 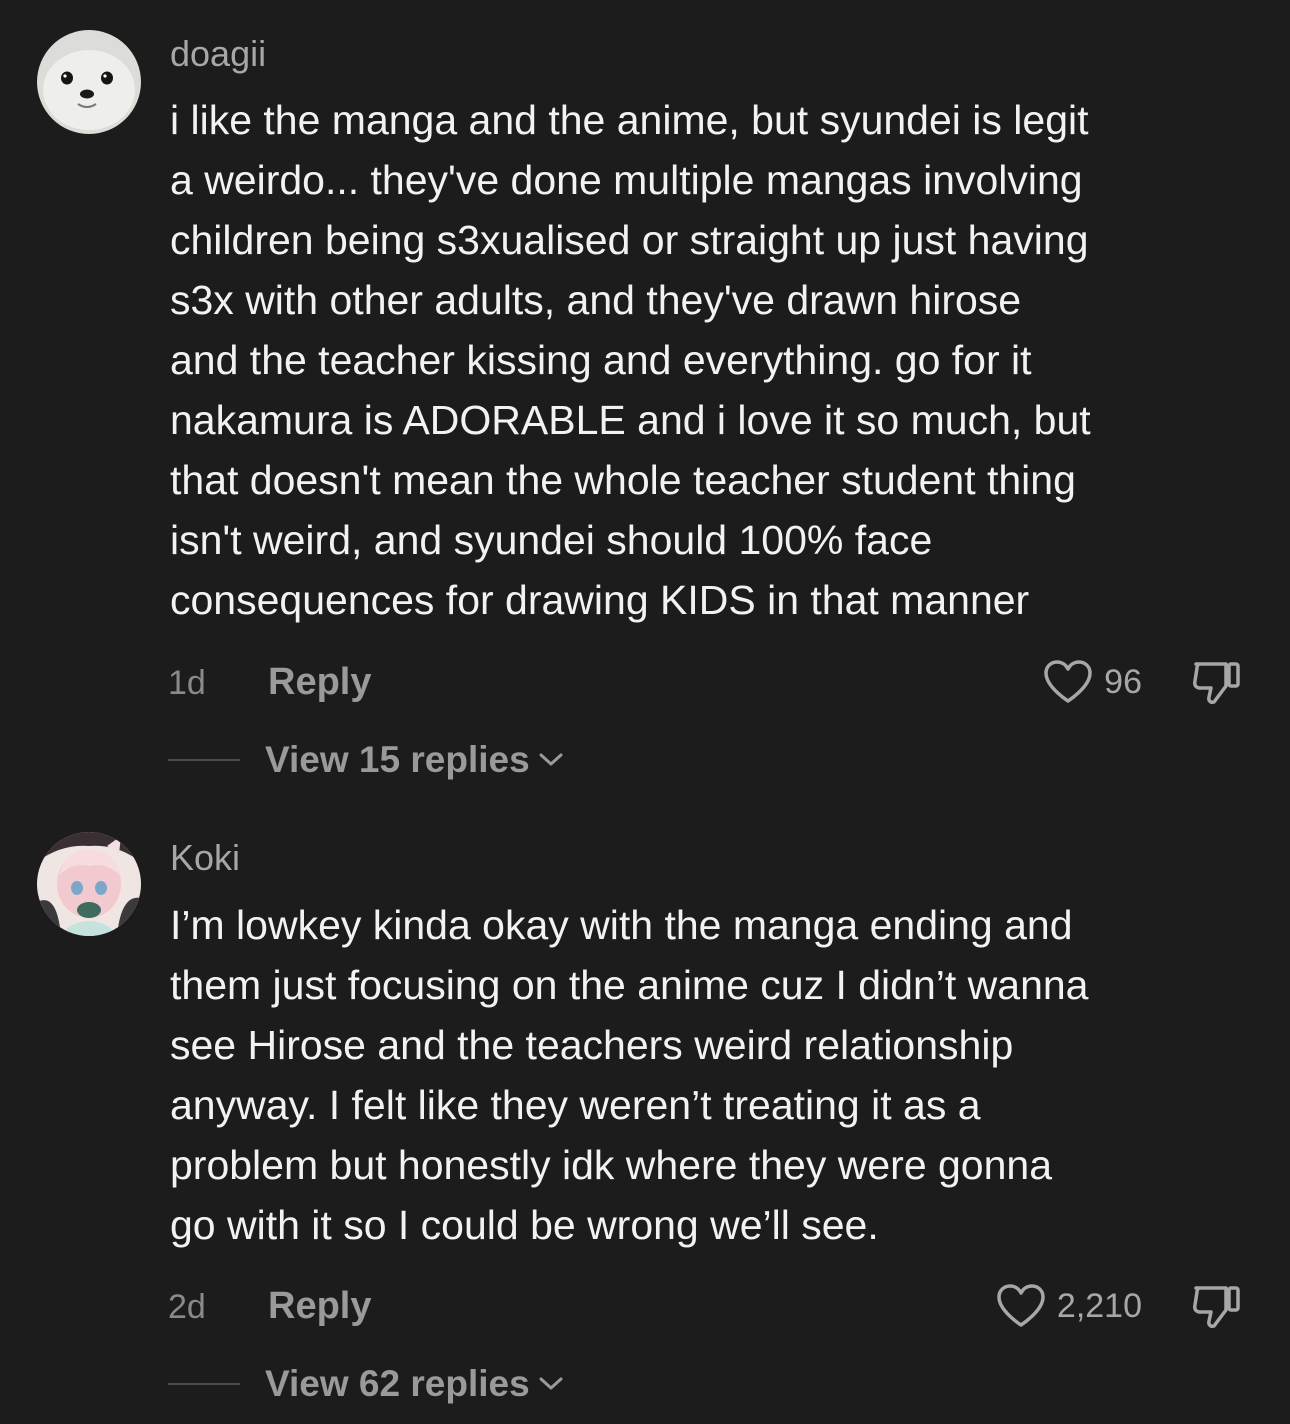 I want to click on seal-avatar-icon, so click(x=89, y=82).